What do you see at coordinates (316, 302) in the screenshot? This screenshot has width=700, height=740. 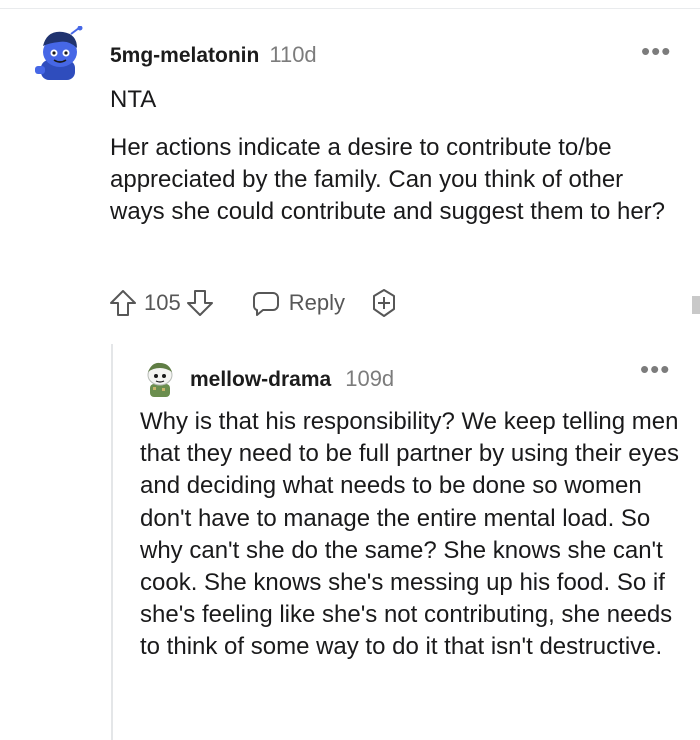 I see `reply-label: Reply` at bounding box center [316, 302].